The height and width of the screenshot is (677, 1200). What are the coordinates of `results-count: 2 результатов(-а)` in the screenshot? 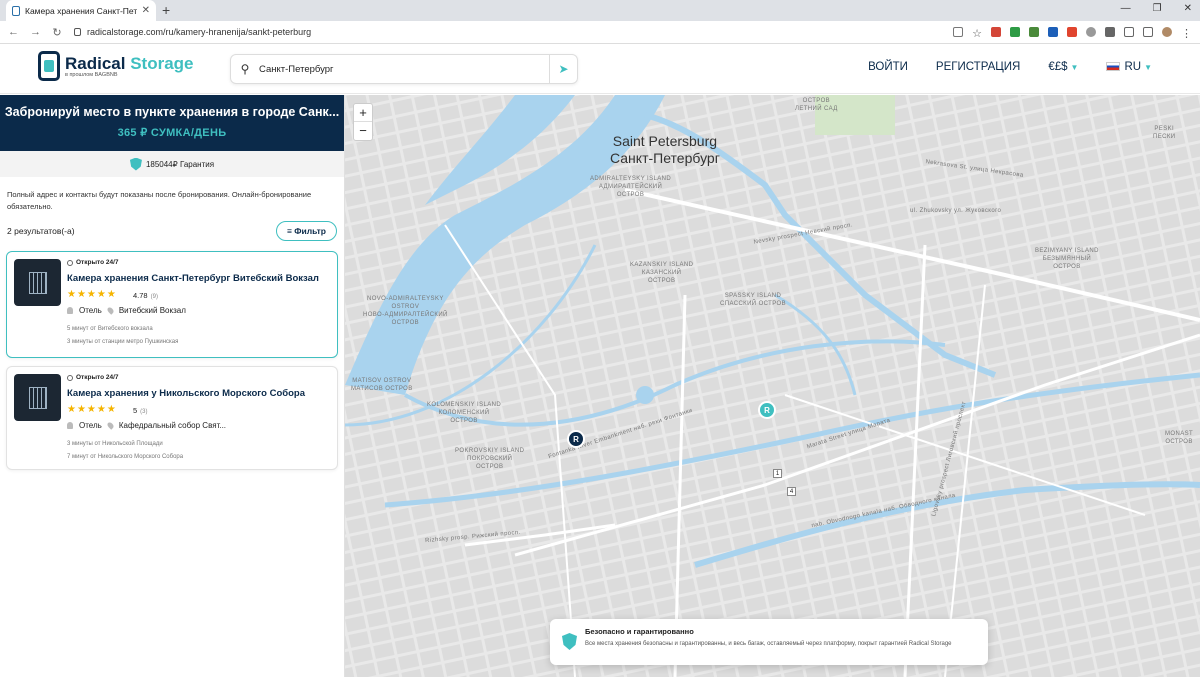 It's located at (41, 231).